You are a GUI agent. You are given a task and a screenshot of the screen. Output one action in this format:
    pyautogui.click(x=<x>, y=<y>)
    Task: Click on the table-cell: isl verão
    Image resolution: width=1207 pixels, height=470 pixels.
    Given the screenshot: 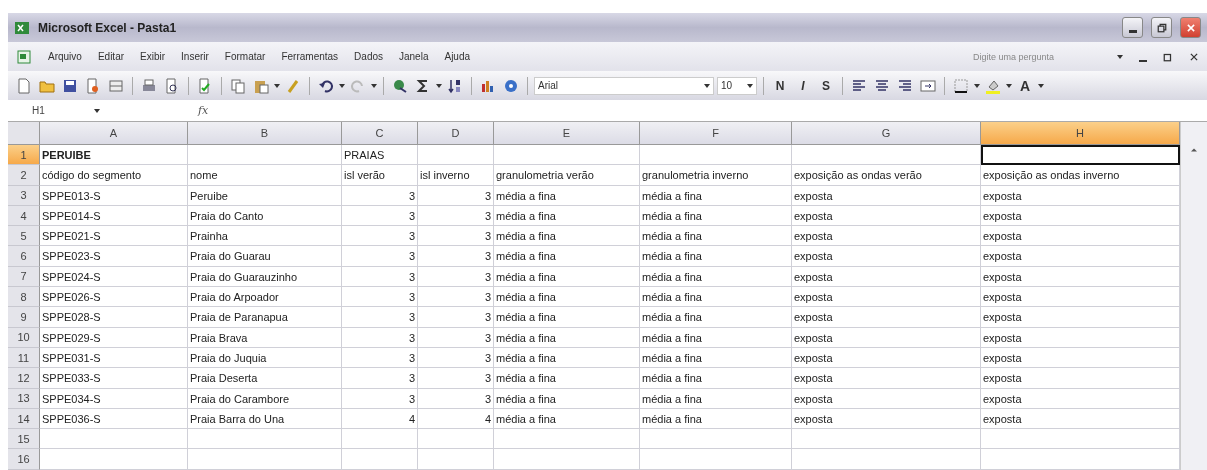 What is the action you would take?
    pyautogui.click(x=380, y=175)
    